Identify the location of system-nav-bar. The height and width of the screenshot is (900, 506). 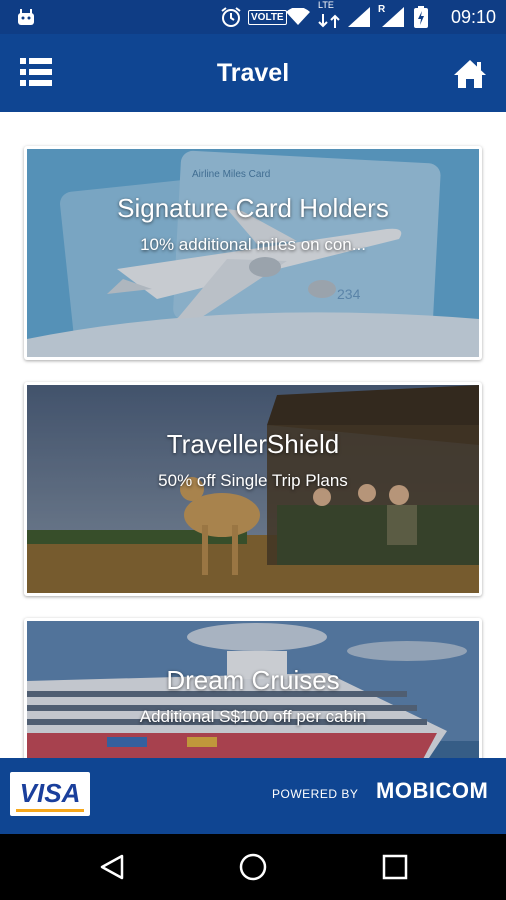
(253, 867).